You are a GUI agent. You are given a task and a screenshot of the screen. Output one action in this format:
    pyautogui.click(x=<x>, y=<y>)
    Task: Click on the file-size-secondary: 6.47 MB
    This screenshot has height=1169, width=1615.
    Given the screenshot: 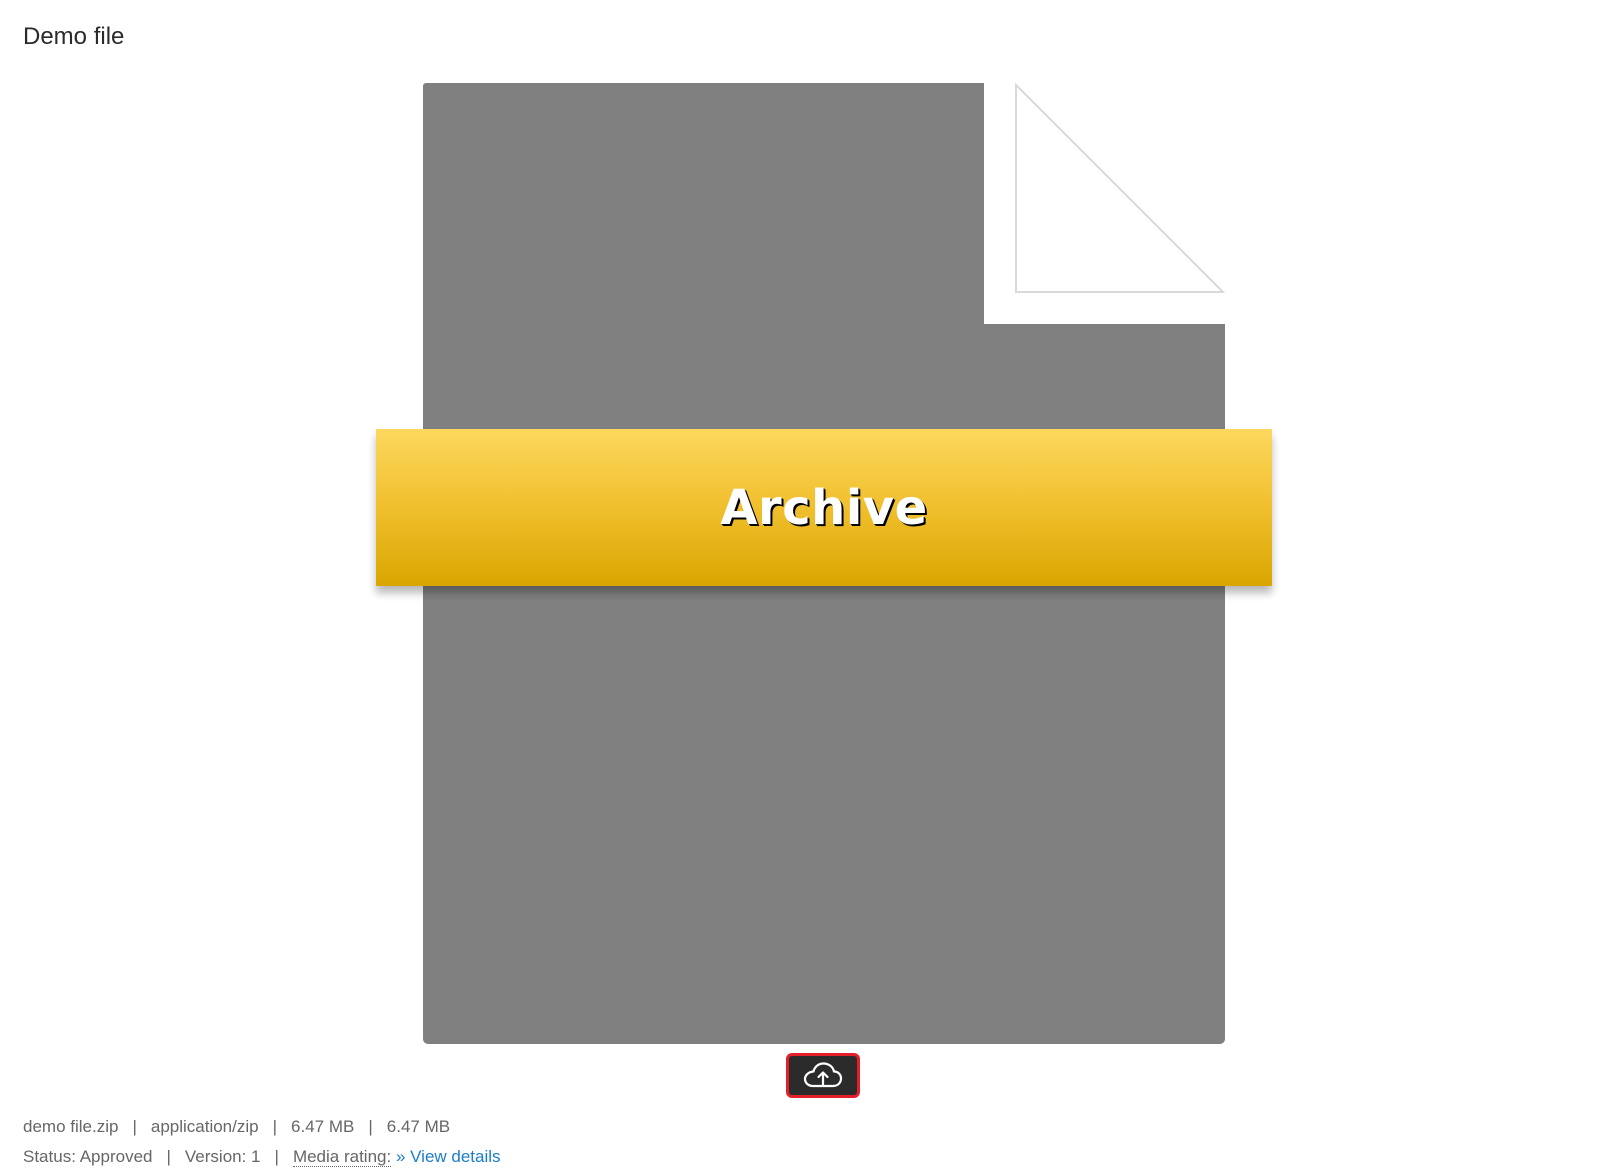 What is the action you would take?
    pyautogui.click(x=418, y=1126)
    